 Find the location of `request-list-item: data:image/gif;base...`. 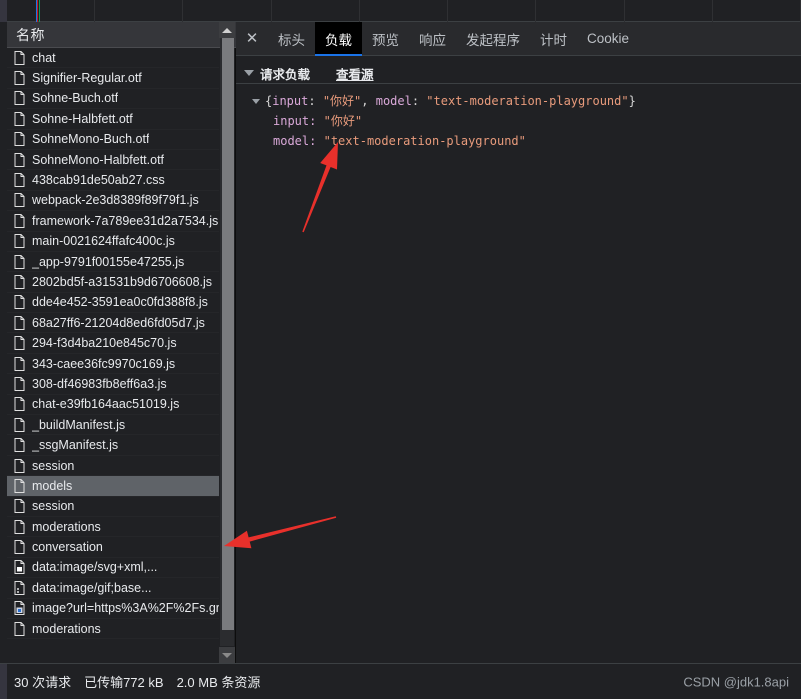

request-list-item: data:image/gif;base... is located at coordinates (113, 588).